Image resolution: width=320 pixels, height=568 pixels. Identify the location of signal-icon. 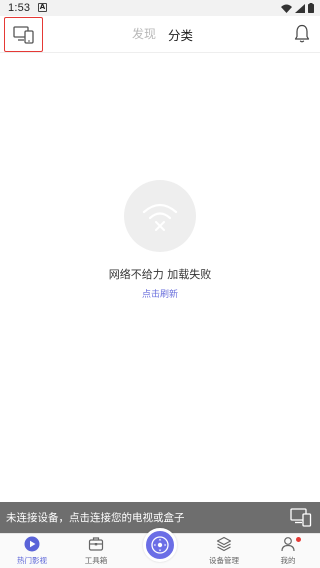
(300, 8).